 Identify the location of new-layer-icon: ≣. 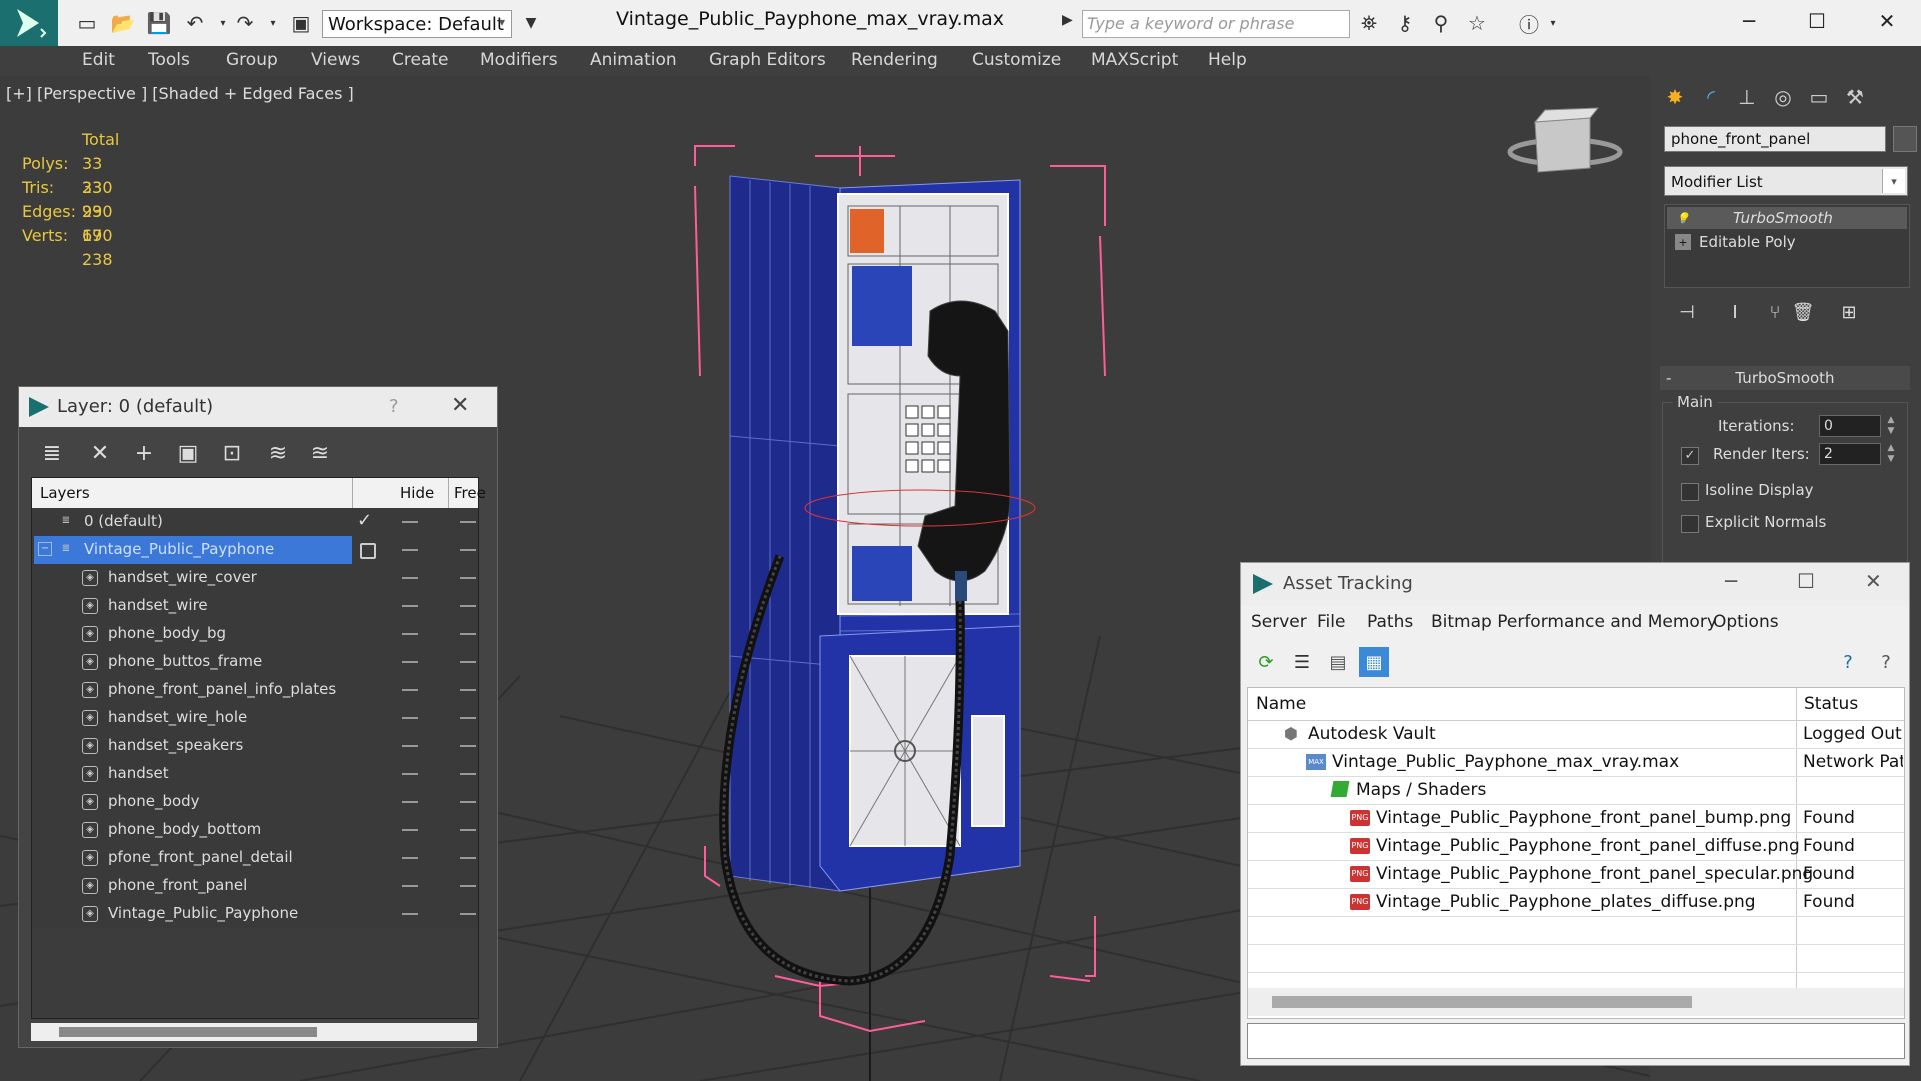
(52, 453).